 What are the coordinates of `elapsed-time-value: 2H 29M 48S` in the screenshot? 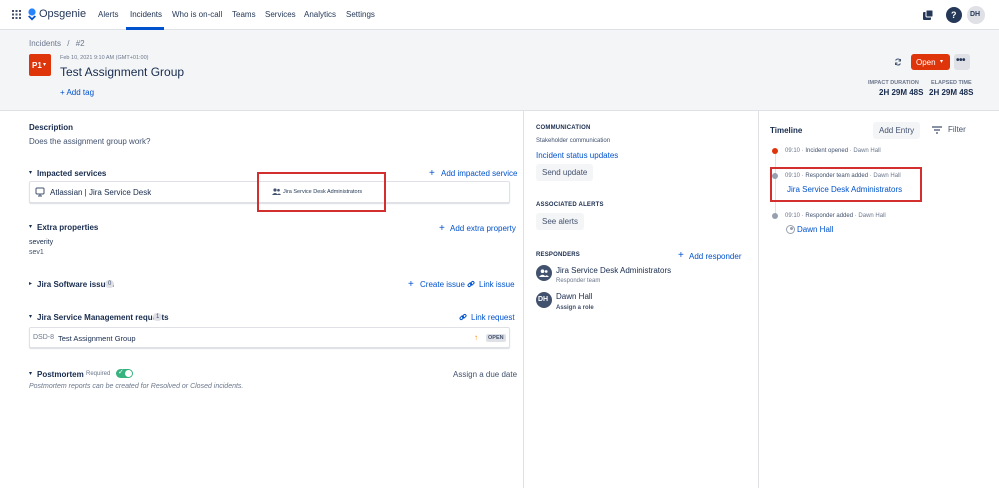 It's located at (951, 92).